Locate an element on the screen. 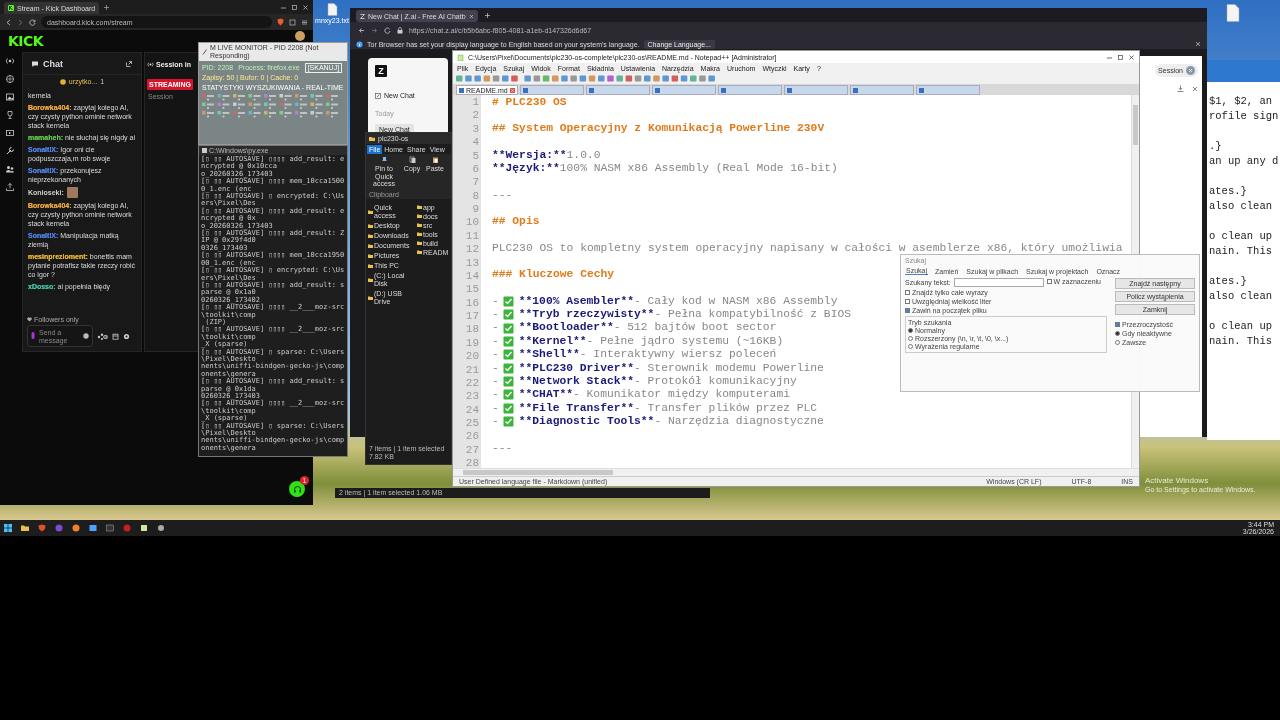 Image resolution: width=1280 pixels, height=720 pixels. line-number: 27 is located at coordinates (472, 450).